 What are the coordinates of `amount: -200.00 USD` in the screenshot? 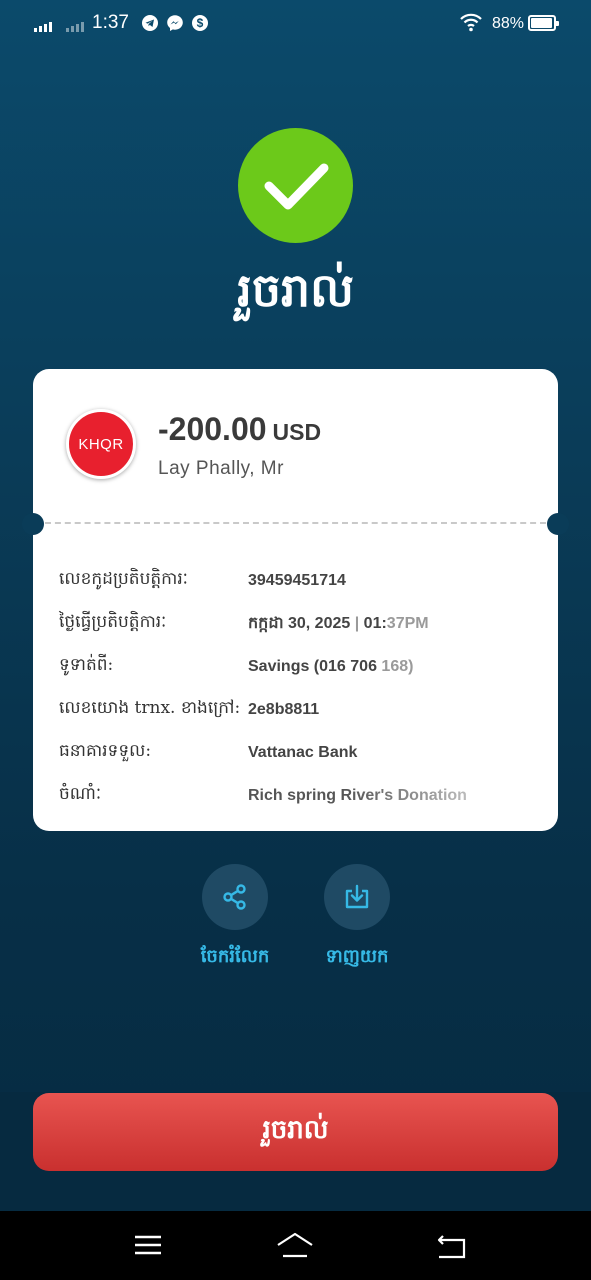 It's located at (239, 429).